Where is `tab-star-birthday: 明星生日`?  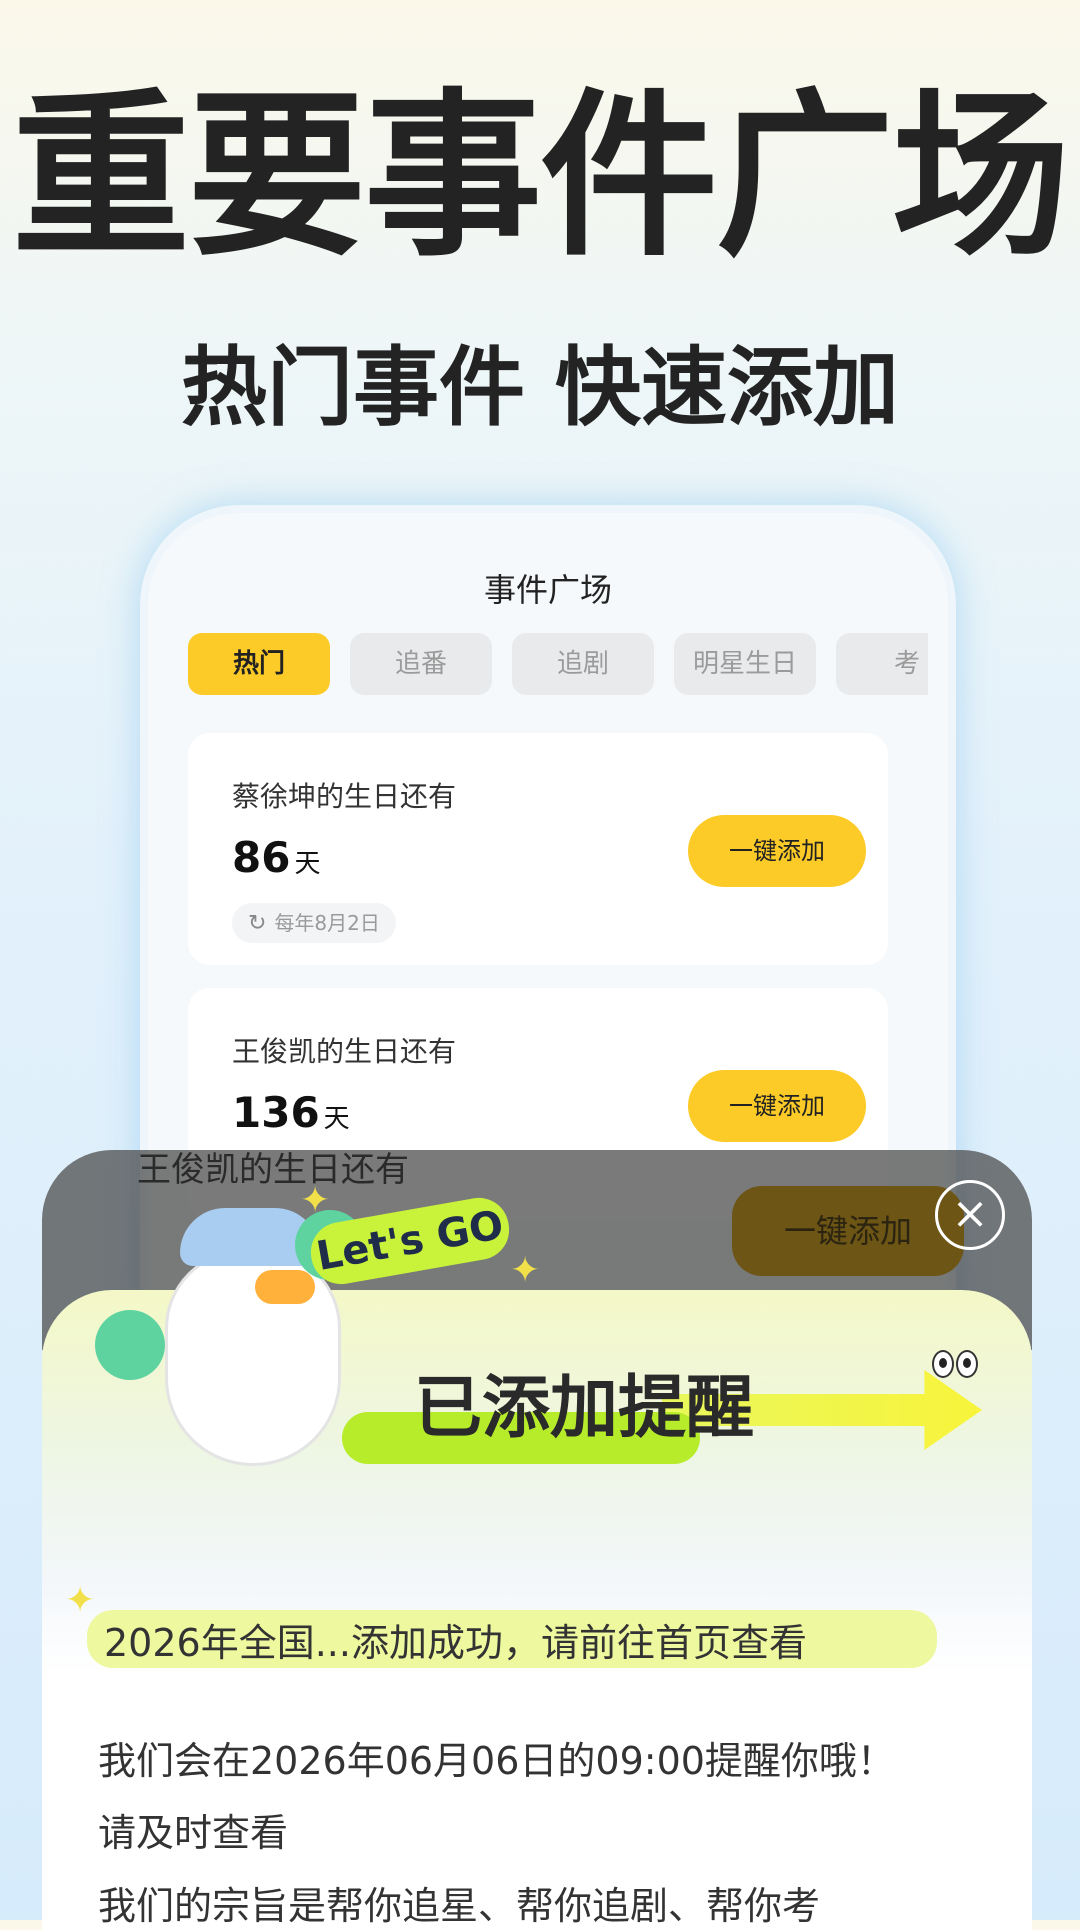
tab-star-birthday: 明星生日 is located at coordinates (745, 664).